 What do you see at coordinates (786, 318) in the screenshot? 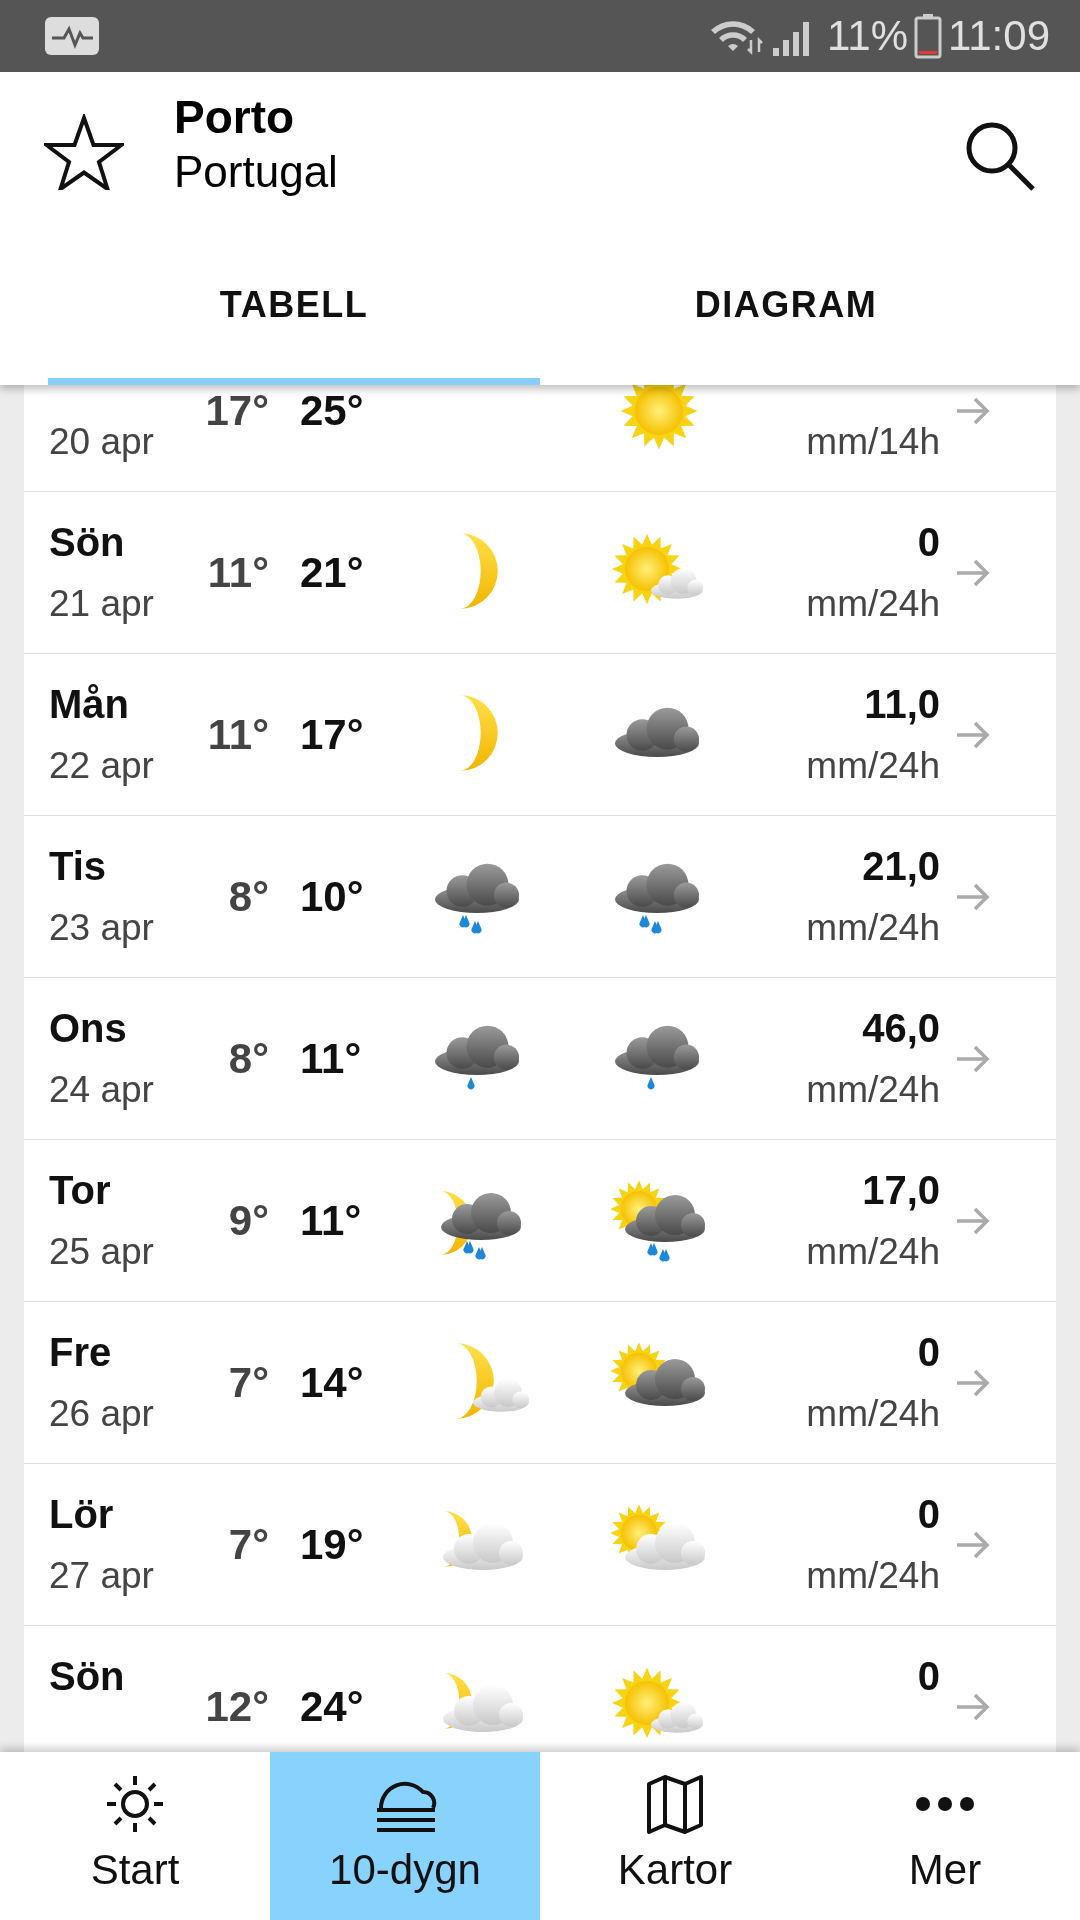
I see `tab: DIAGRAM` at bounding box center [786, 318].